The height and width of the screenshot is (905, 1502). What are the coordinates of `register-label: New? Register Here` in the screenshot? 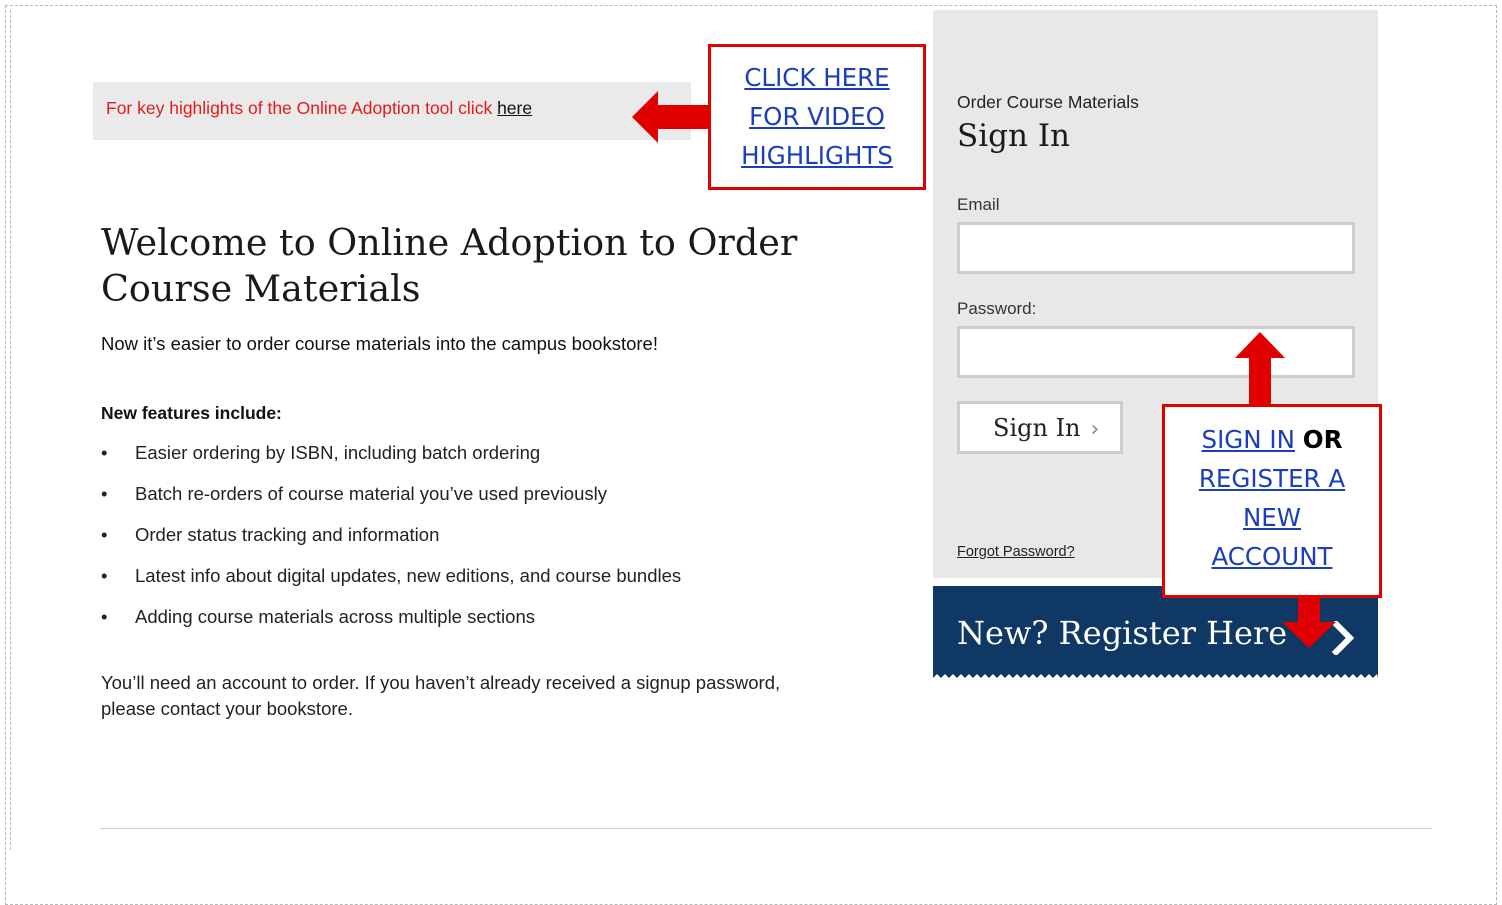 It's located at (1122, 633).